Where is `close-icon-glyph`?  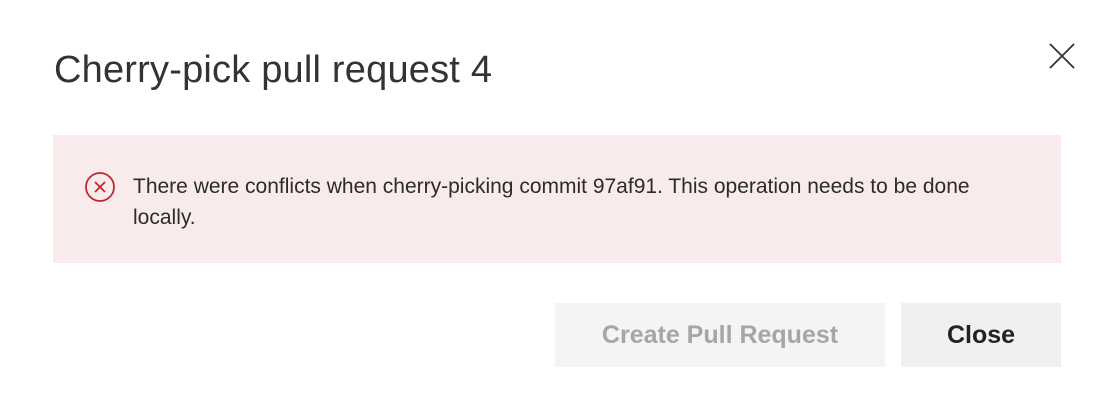 close-icon-glyph is located at coordinates (1062, 56).